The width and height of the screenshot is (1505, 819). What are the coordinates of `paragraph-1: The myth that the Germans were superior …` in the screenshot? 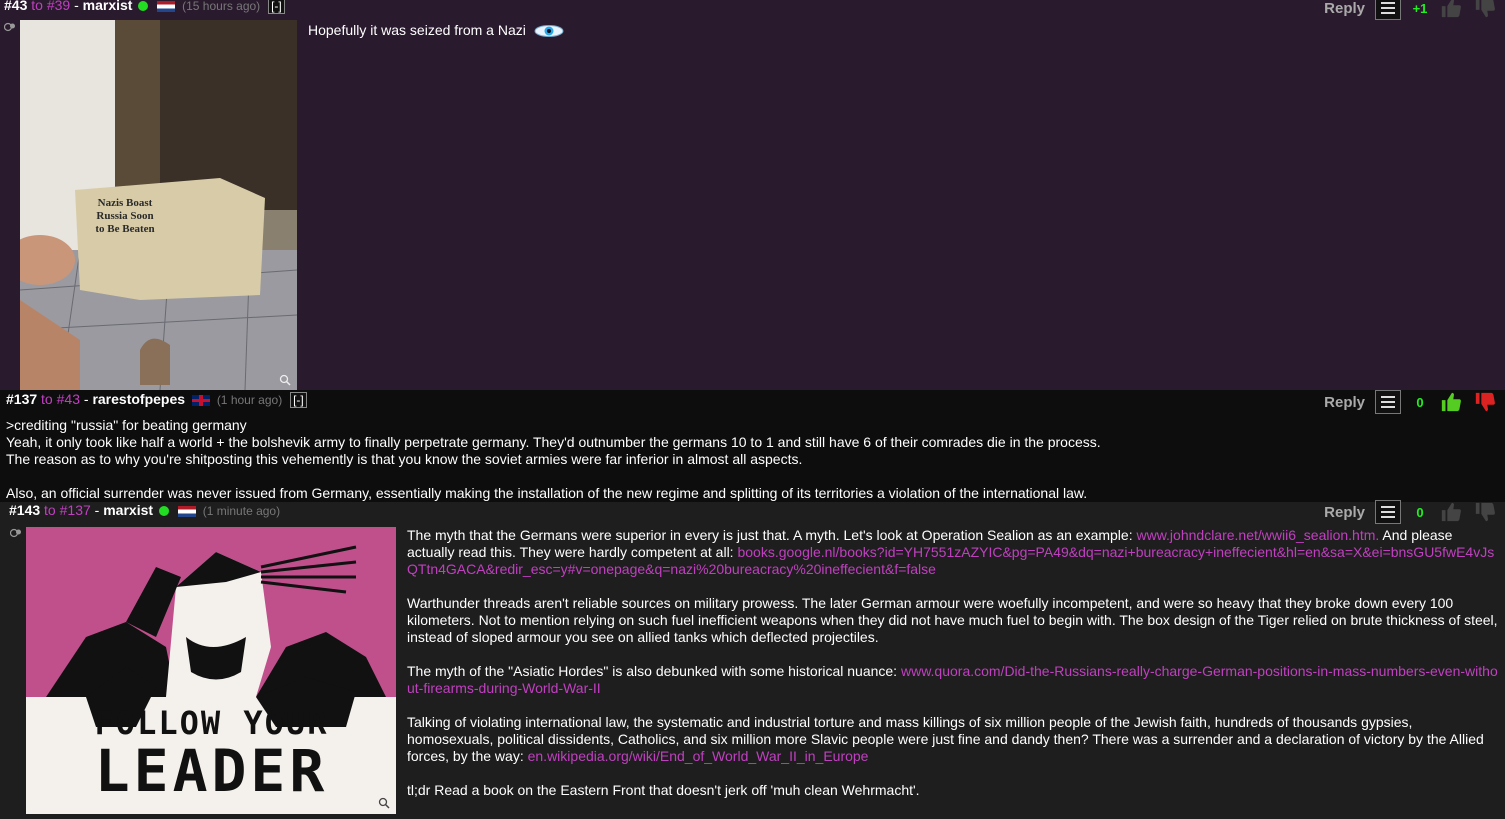 It's located at (951, 552).